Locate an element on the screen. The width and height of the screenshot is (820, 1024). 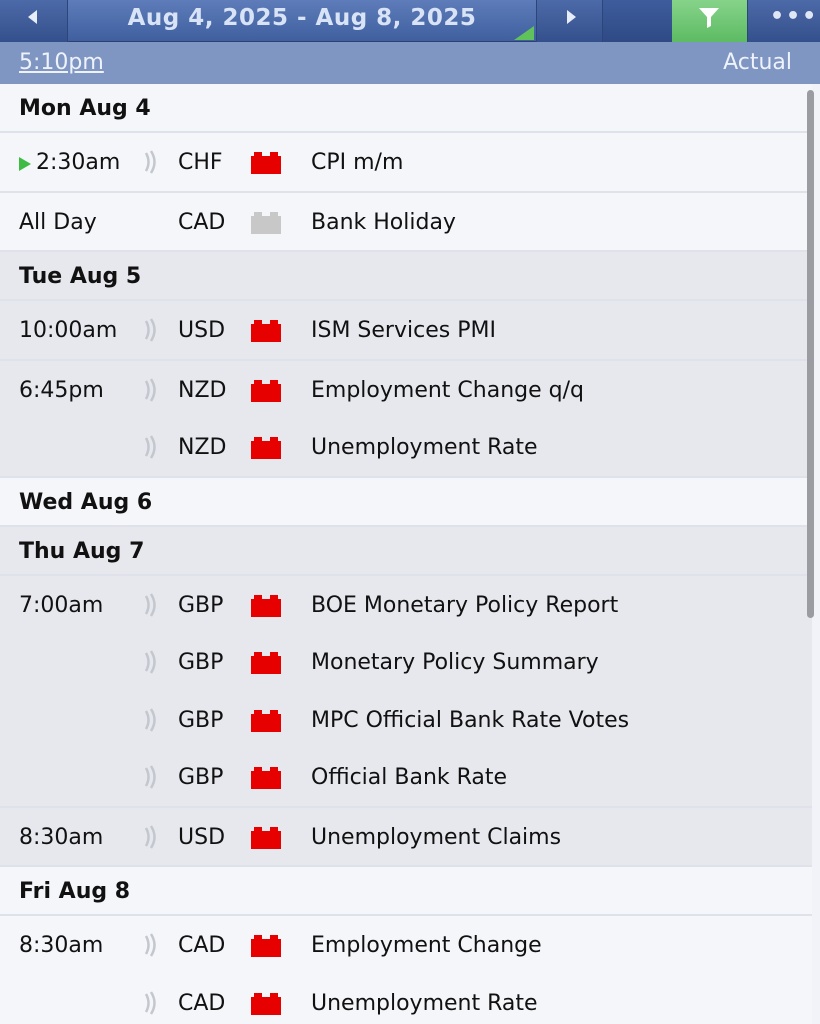
previous-week-button is located at coordinates (34, 21).